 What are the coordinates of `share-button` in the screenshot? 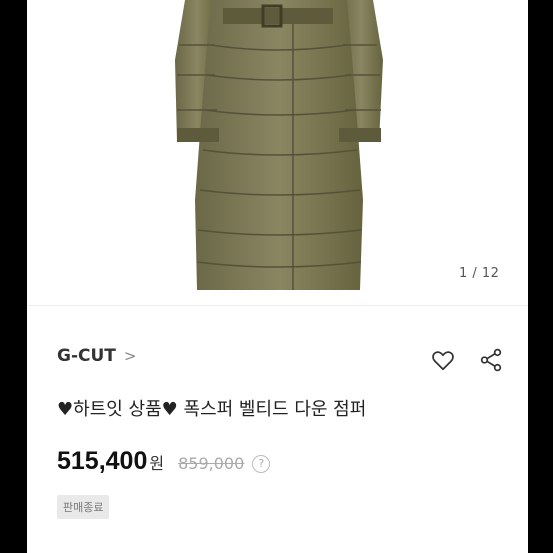 It's located at (491, 360).